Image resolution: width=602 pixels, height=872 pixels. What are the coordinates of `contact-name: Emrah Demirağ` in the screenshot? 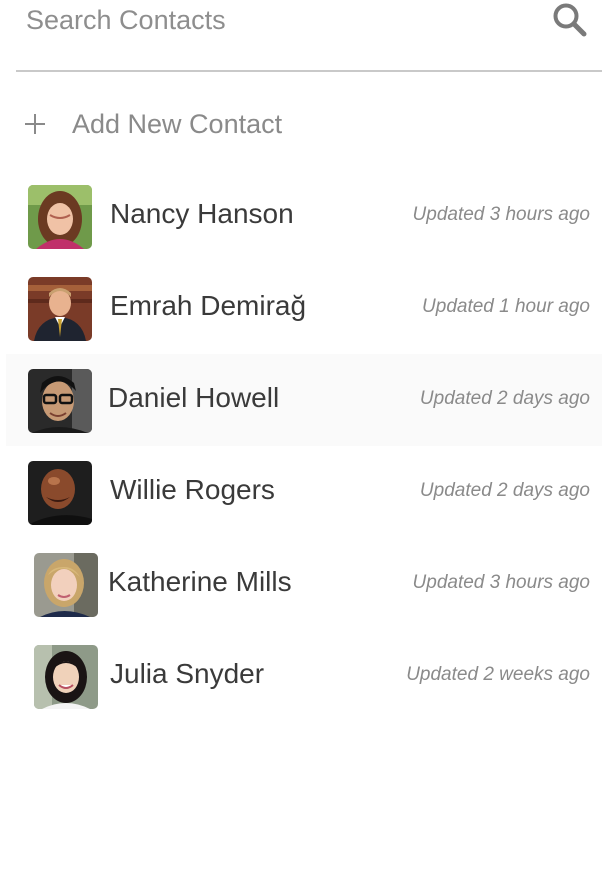 It's located at (208, 305).